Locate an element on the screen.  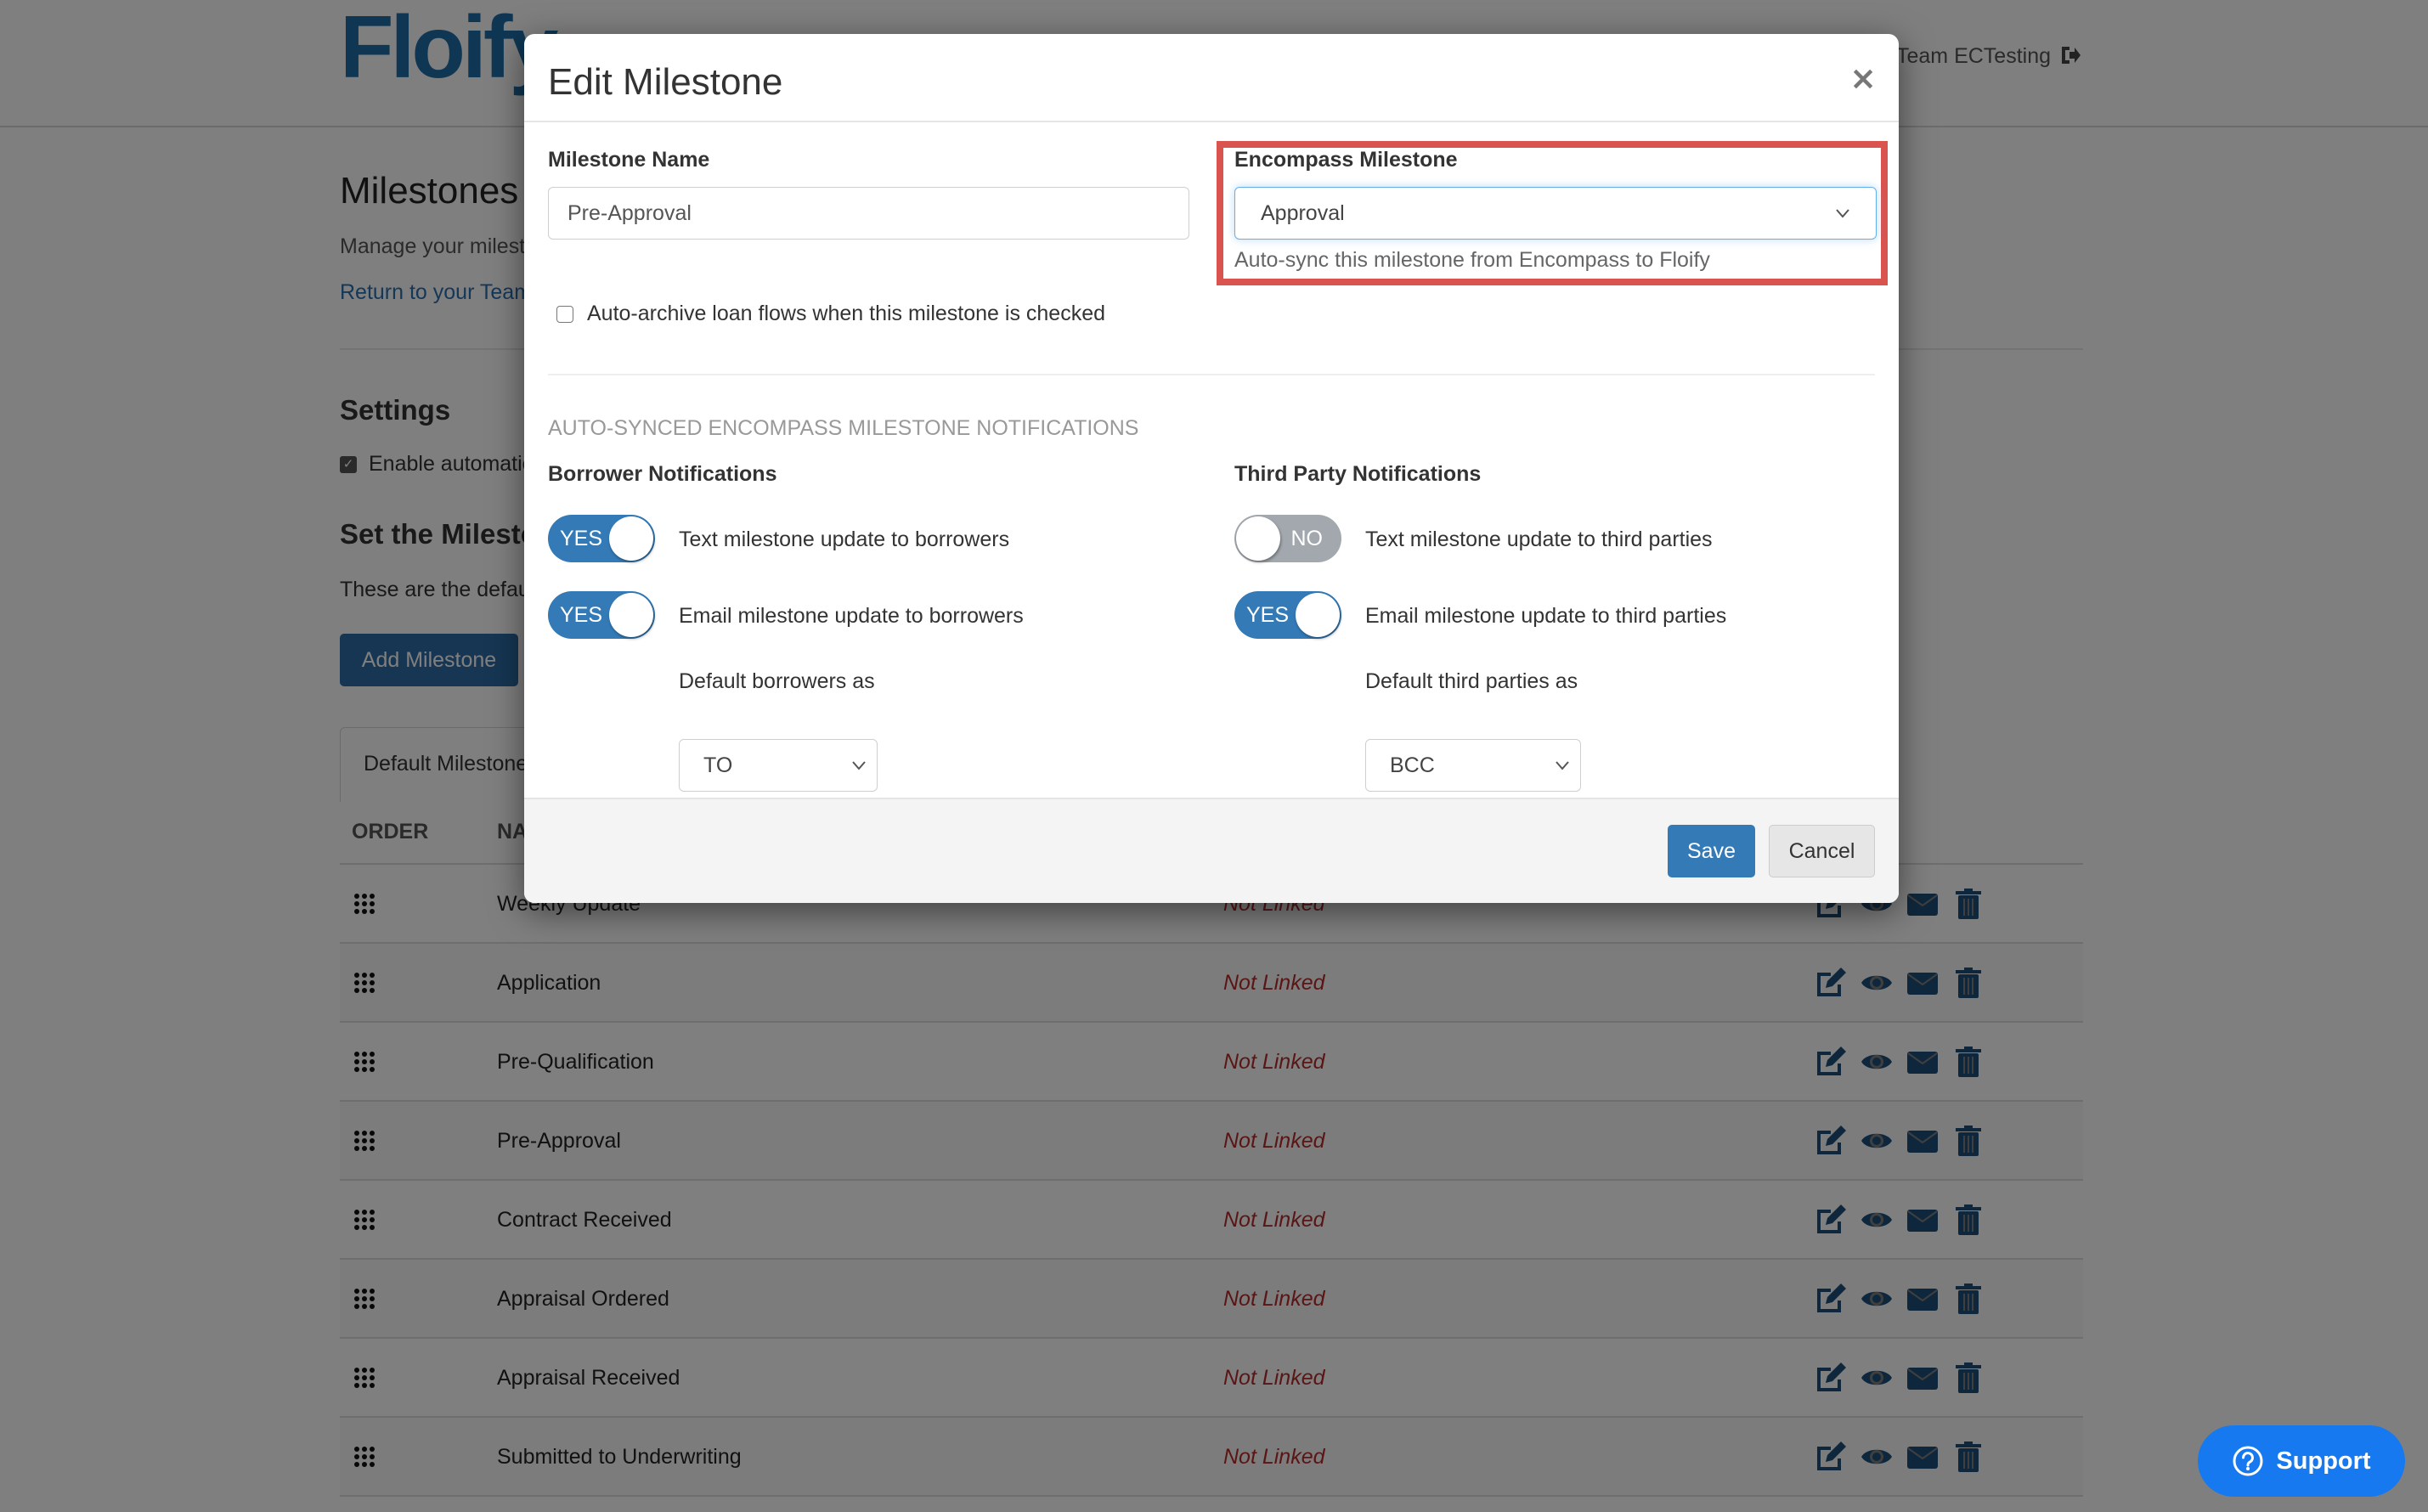
third-party-email-toggle: YES is located at coordinates (1287, 615).